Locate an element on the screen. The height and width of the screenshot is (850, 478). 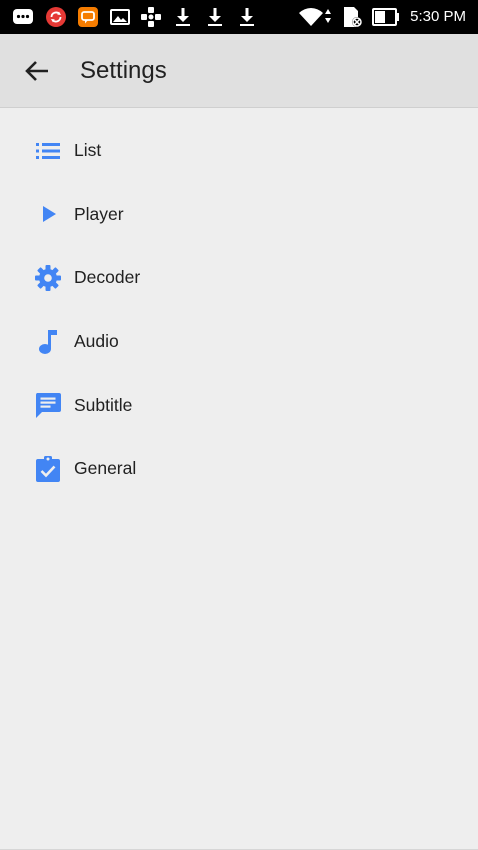
menu-item-label: Player is located at coordinates (99, 213).